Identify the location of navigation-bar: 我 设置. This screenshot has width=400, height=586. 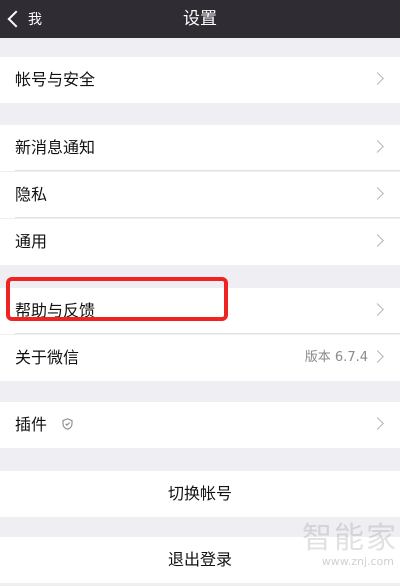
(200, 19).